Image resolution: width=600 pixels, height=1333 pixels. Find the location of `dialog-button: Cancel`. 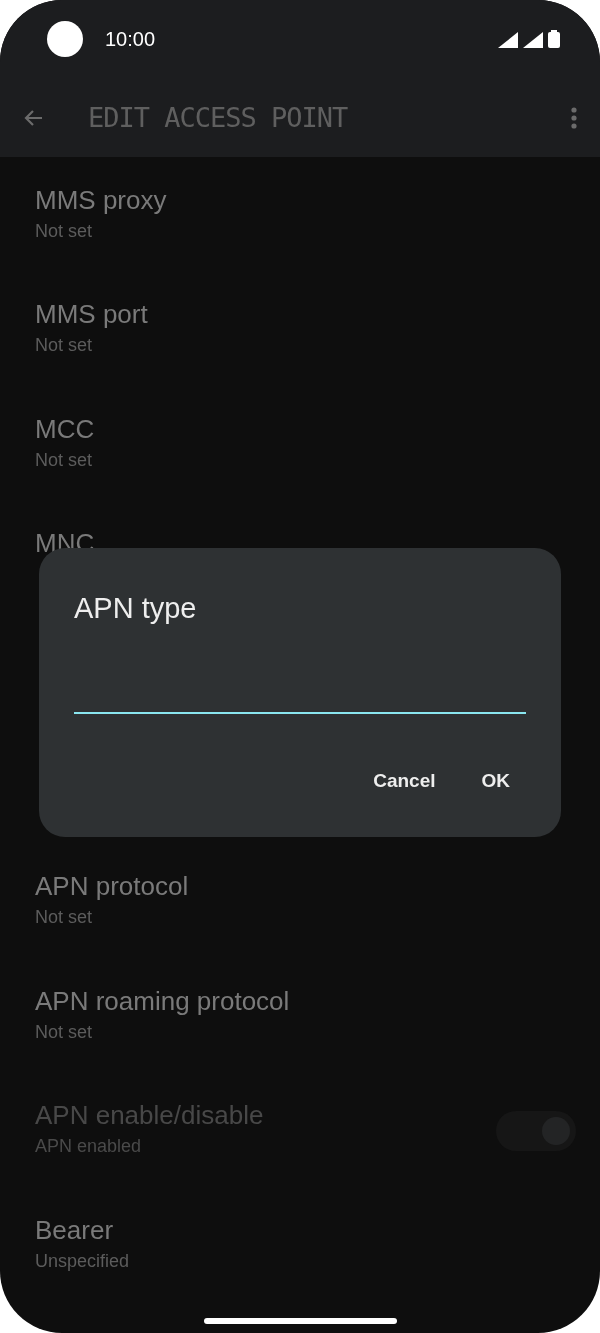

dialog-button: Cancel is located at coordinates (404, 781).